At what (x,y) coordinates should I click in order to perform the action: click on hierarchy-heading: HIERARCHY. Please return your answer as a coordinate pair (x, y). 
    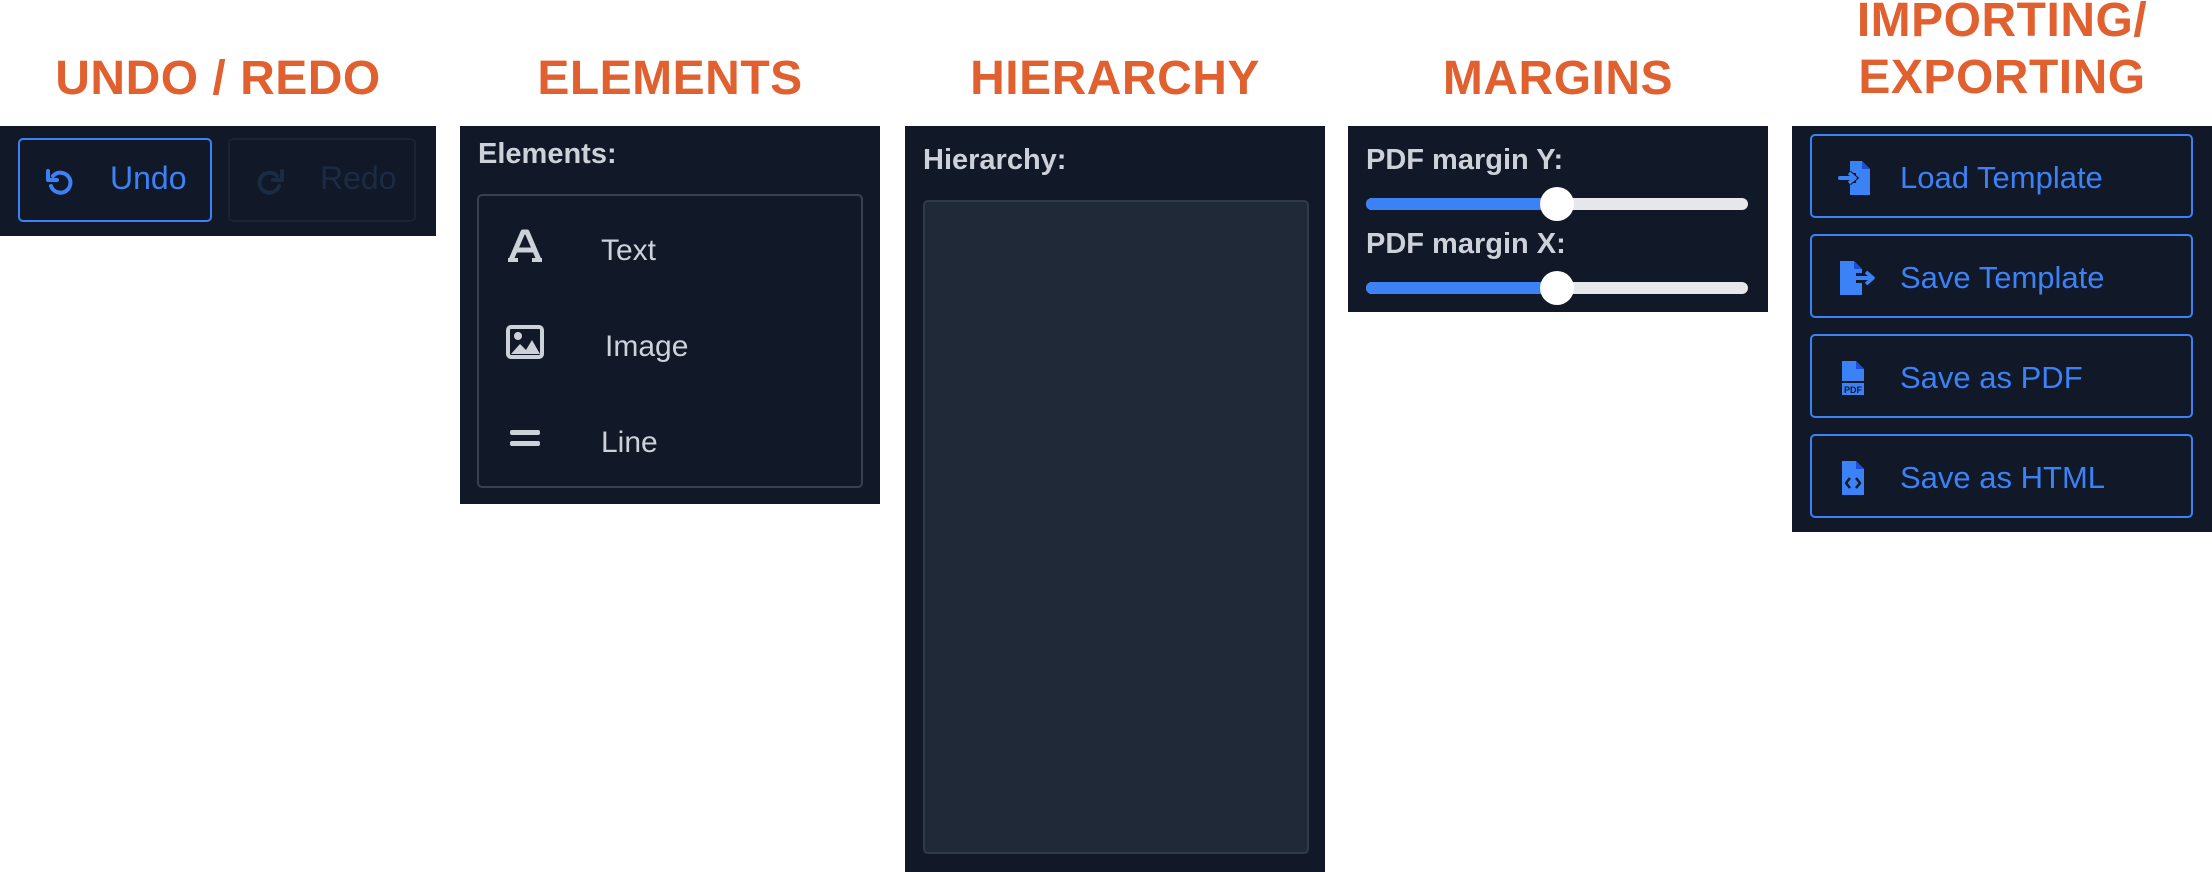
    Looking at the image, I should click on (1115, 78).